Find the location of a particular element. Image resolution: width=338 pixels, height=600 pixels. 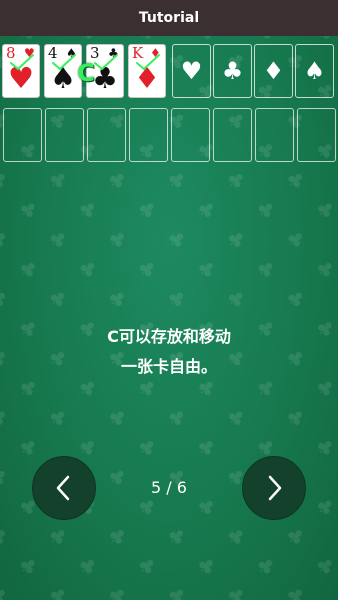

tutorial-message-line-1: C可以存放和移动 is located at coordinates (169, 336).